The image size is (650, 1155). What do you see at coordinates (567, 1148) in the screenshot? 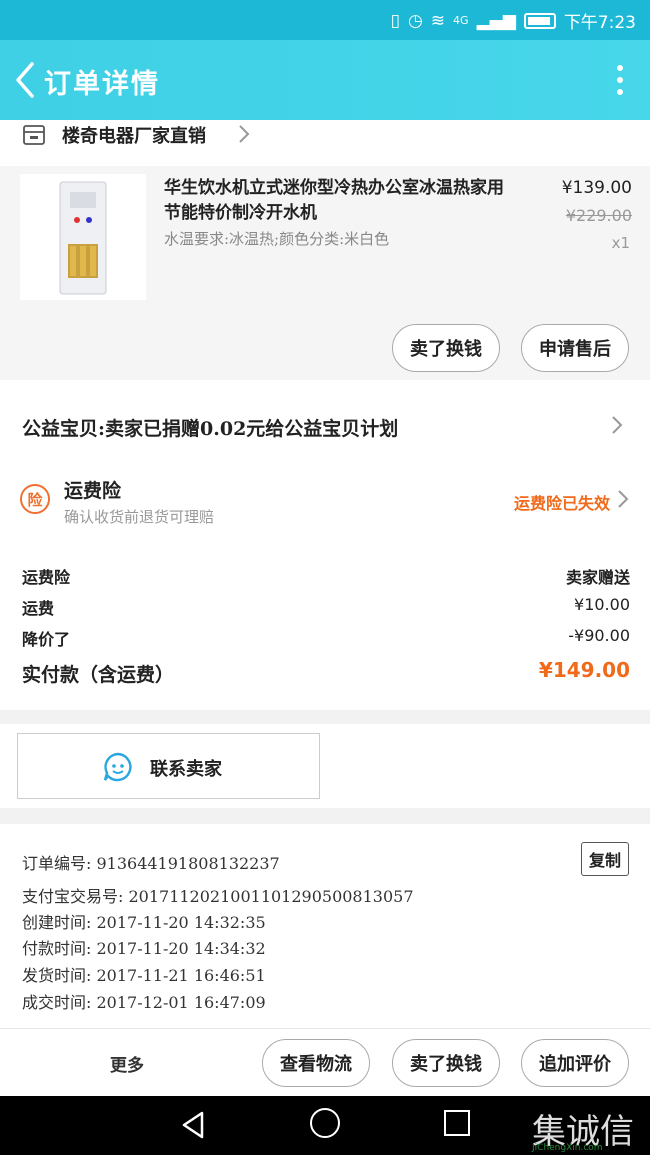
I see `watermark-url: JiChengXin.com` at bounding box center [567, 1148].